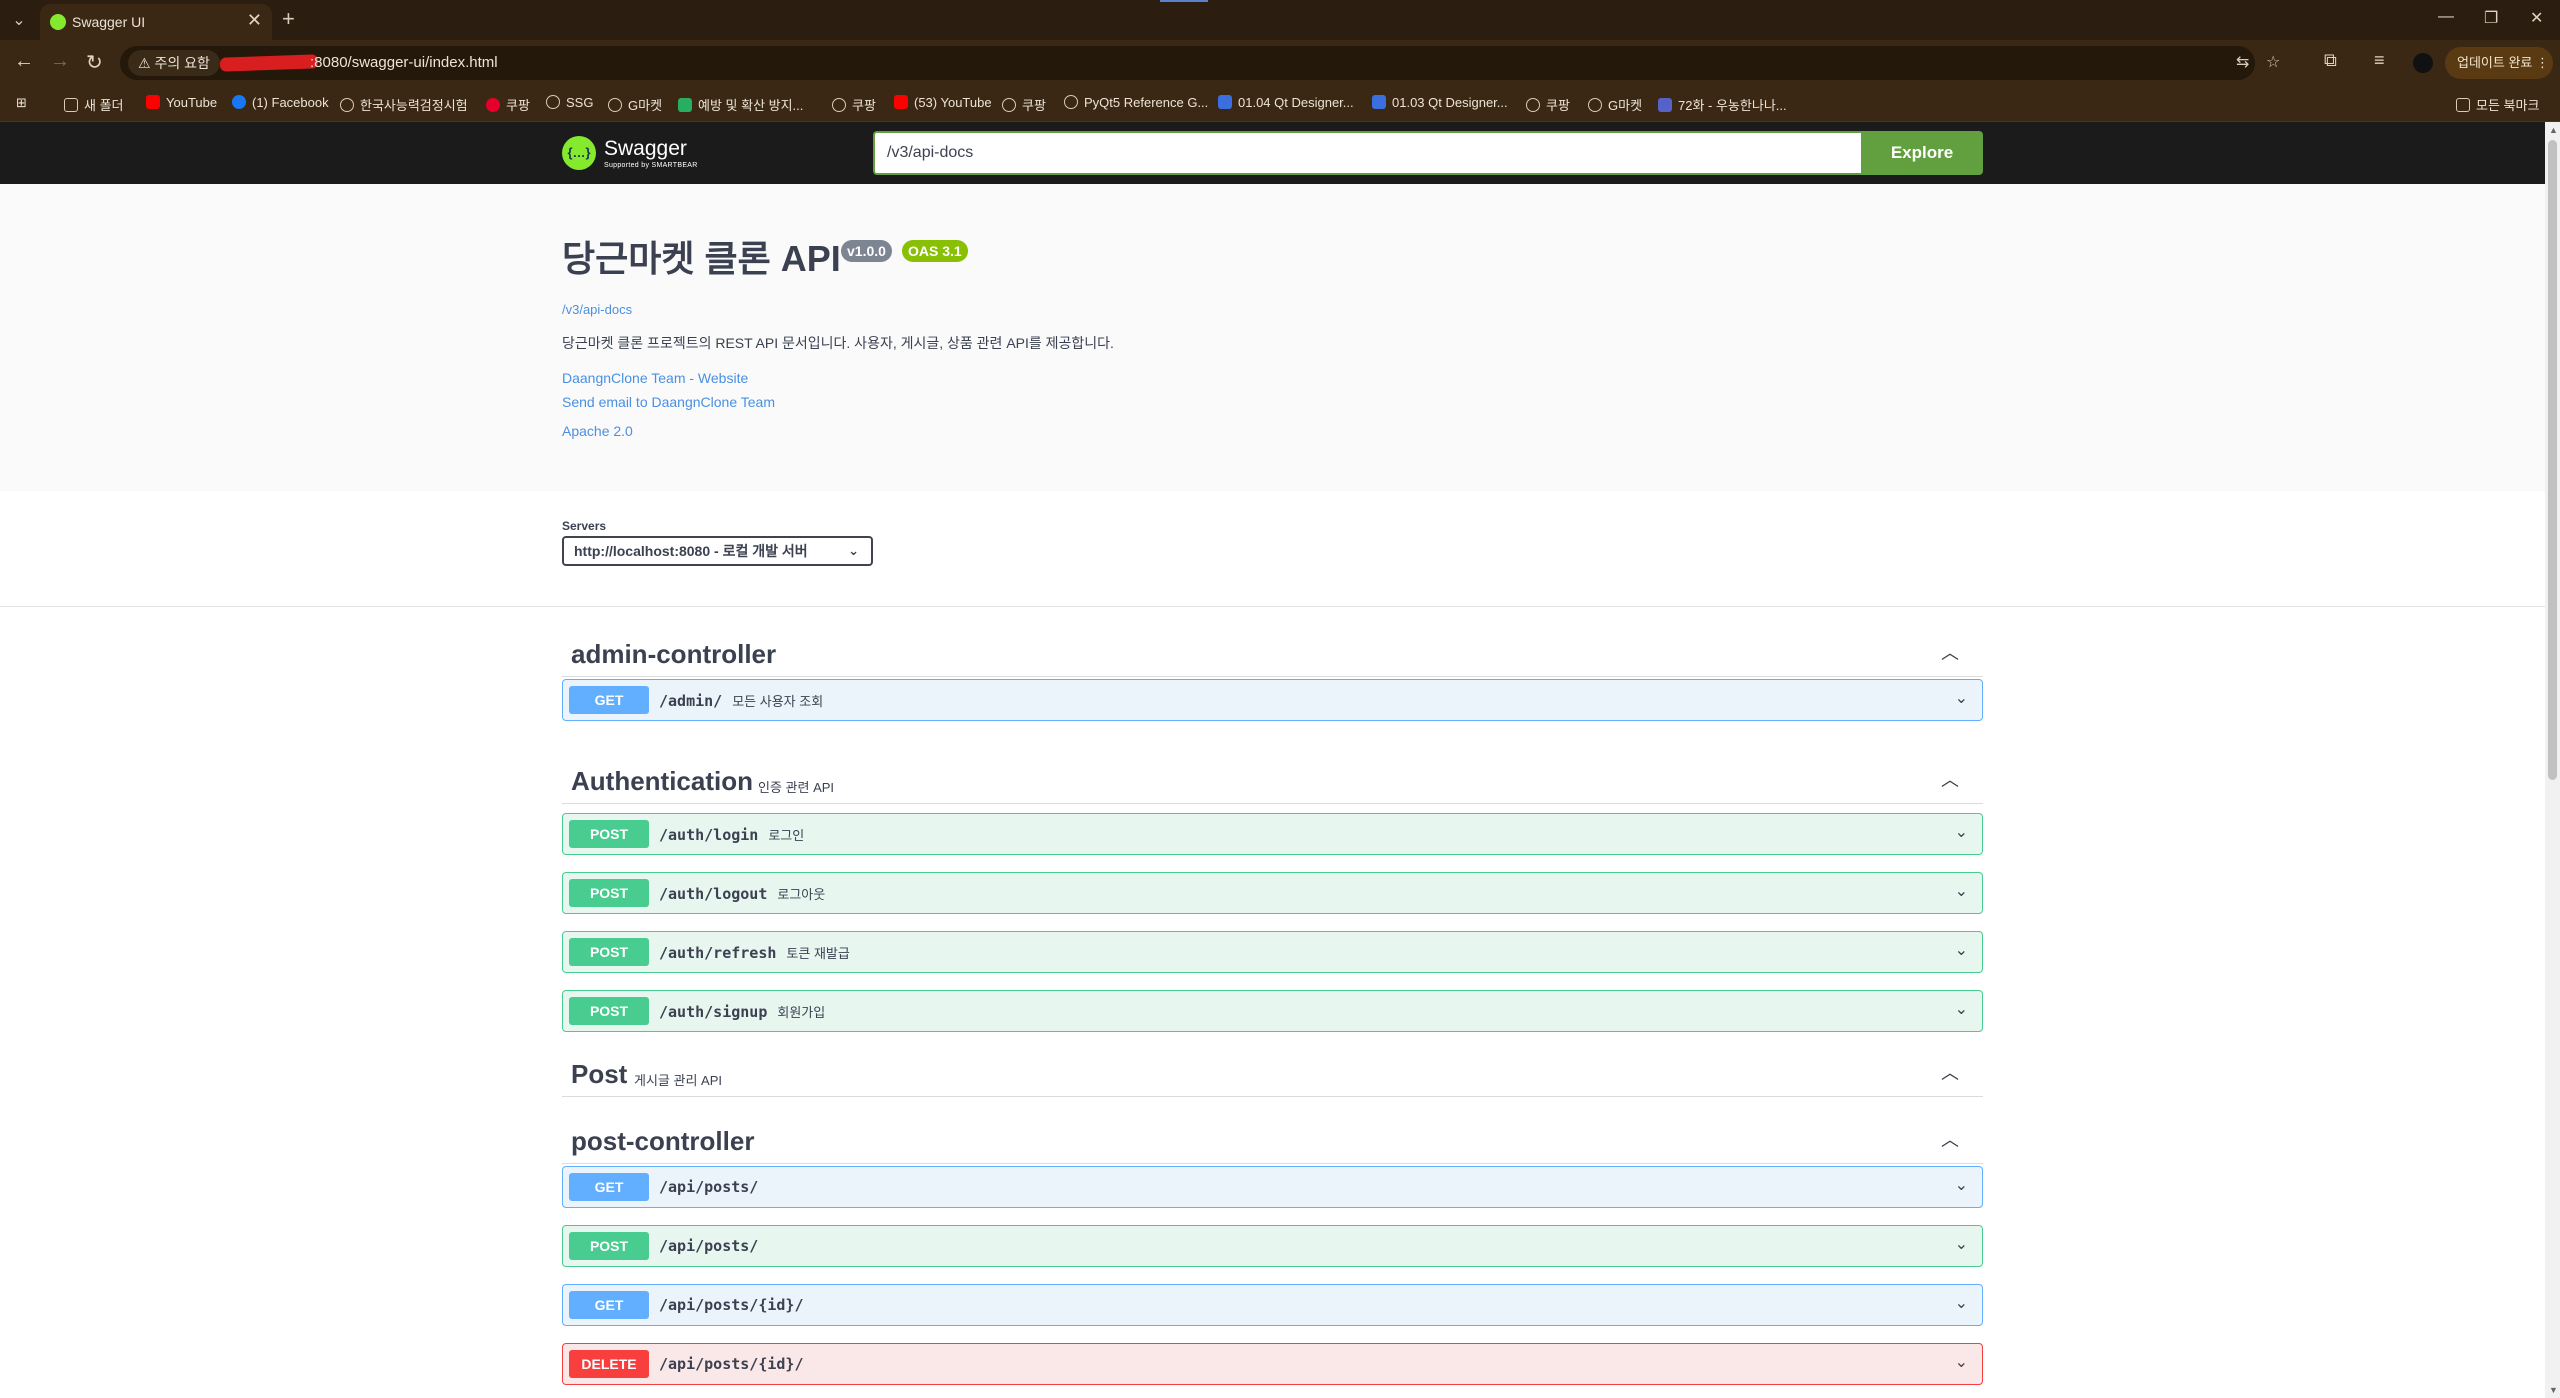 The image size is (2560, 1398). What do you see at coordinates (742, 1012) in the screenshot?
I see `operation-path: /auth/signup 회원가입` at bounding box center [742, 1012].